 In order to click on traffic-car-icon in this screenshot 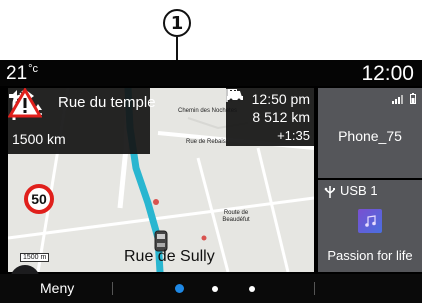, I will do `click(235, 96)`.